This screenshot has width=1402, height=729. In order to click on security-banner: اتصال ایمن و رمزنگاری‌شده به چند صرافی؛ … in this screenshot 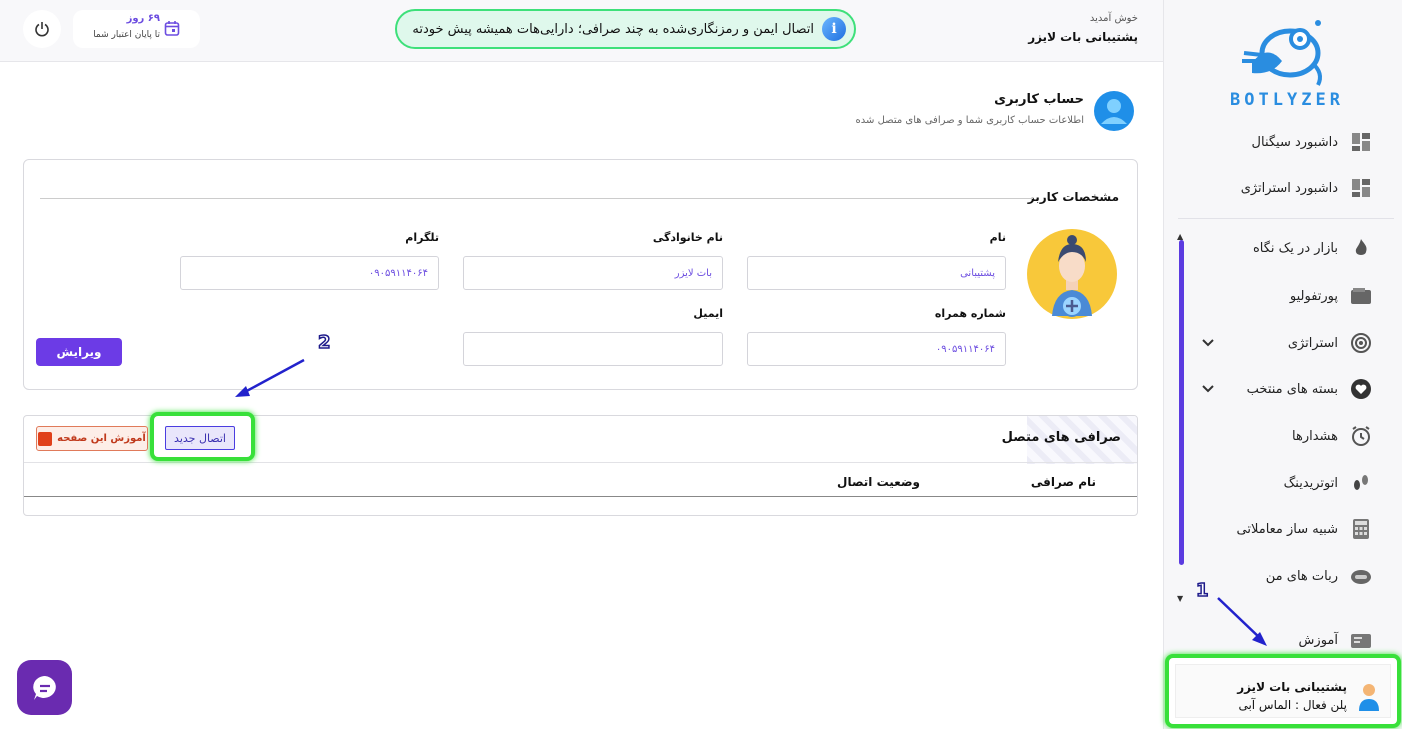, I will do `click(625, 29)`.